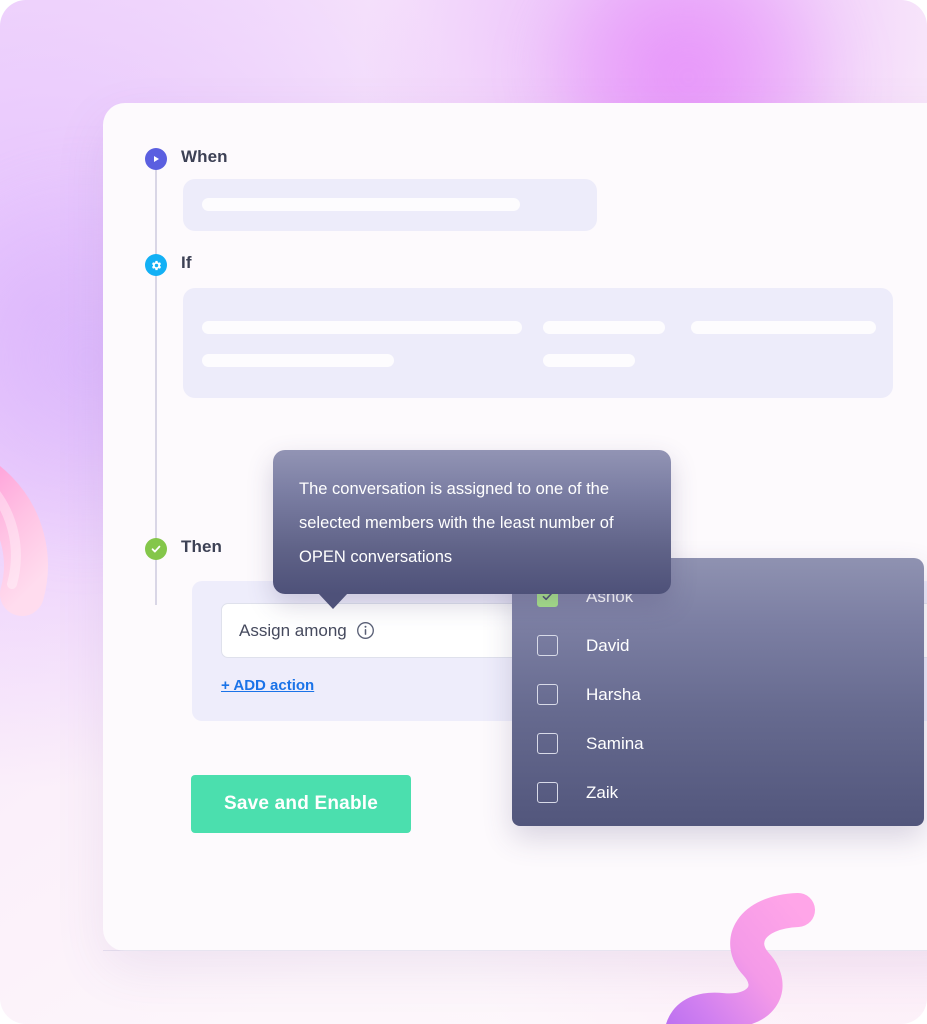 This screenshot has height=1024, width=927. Describe the element at coordinates (186, 262) in the screenshot. I see `step-label-if: If` at that location.